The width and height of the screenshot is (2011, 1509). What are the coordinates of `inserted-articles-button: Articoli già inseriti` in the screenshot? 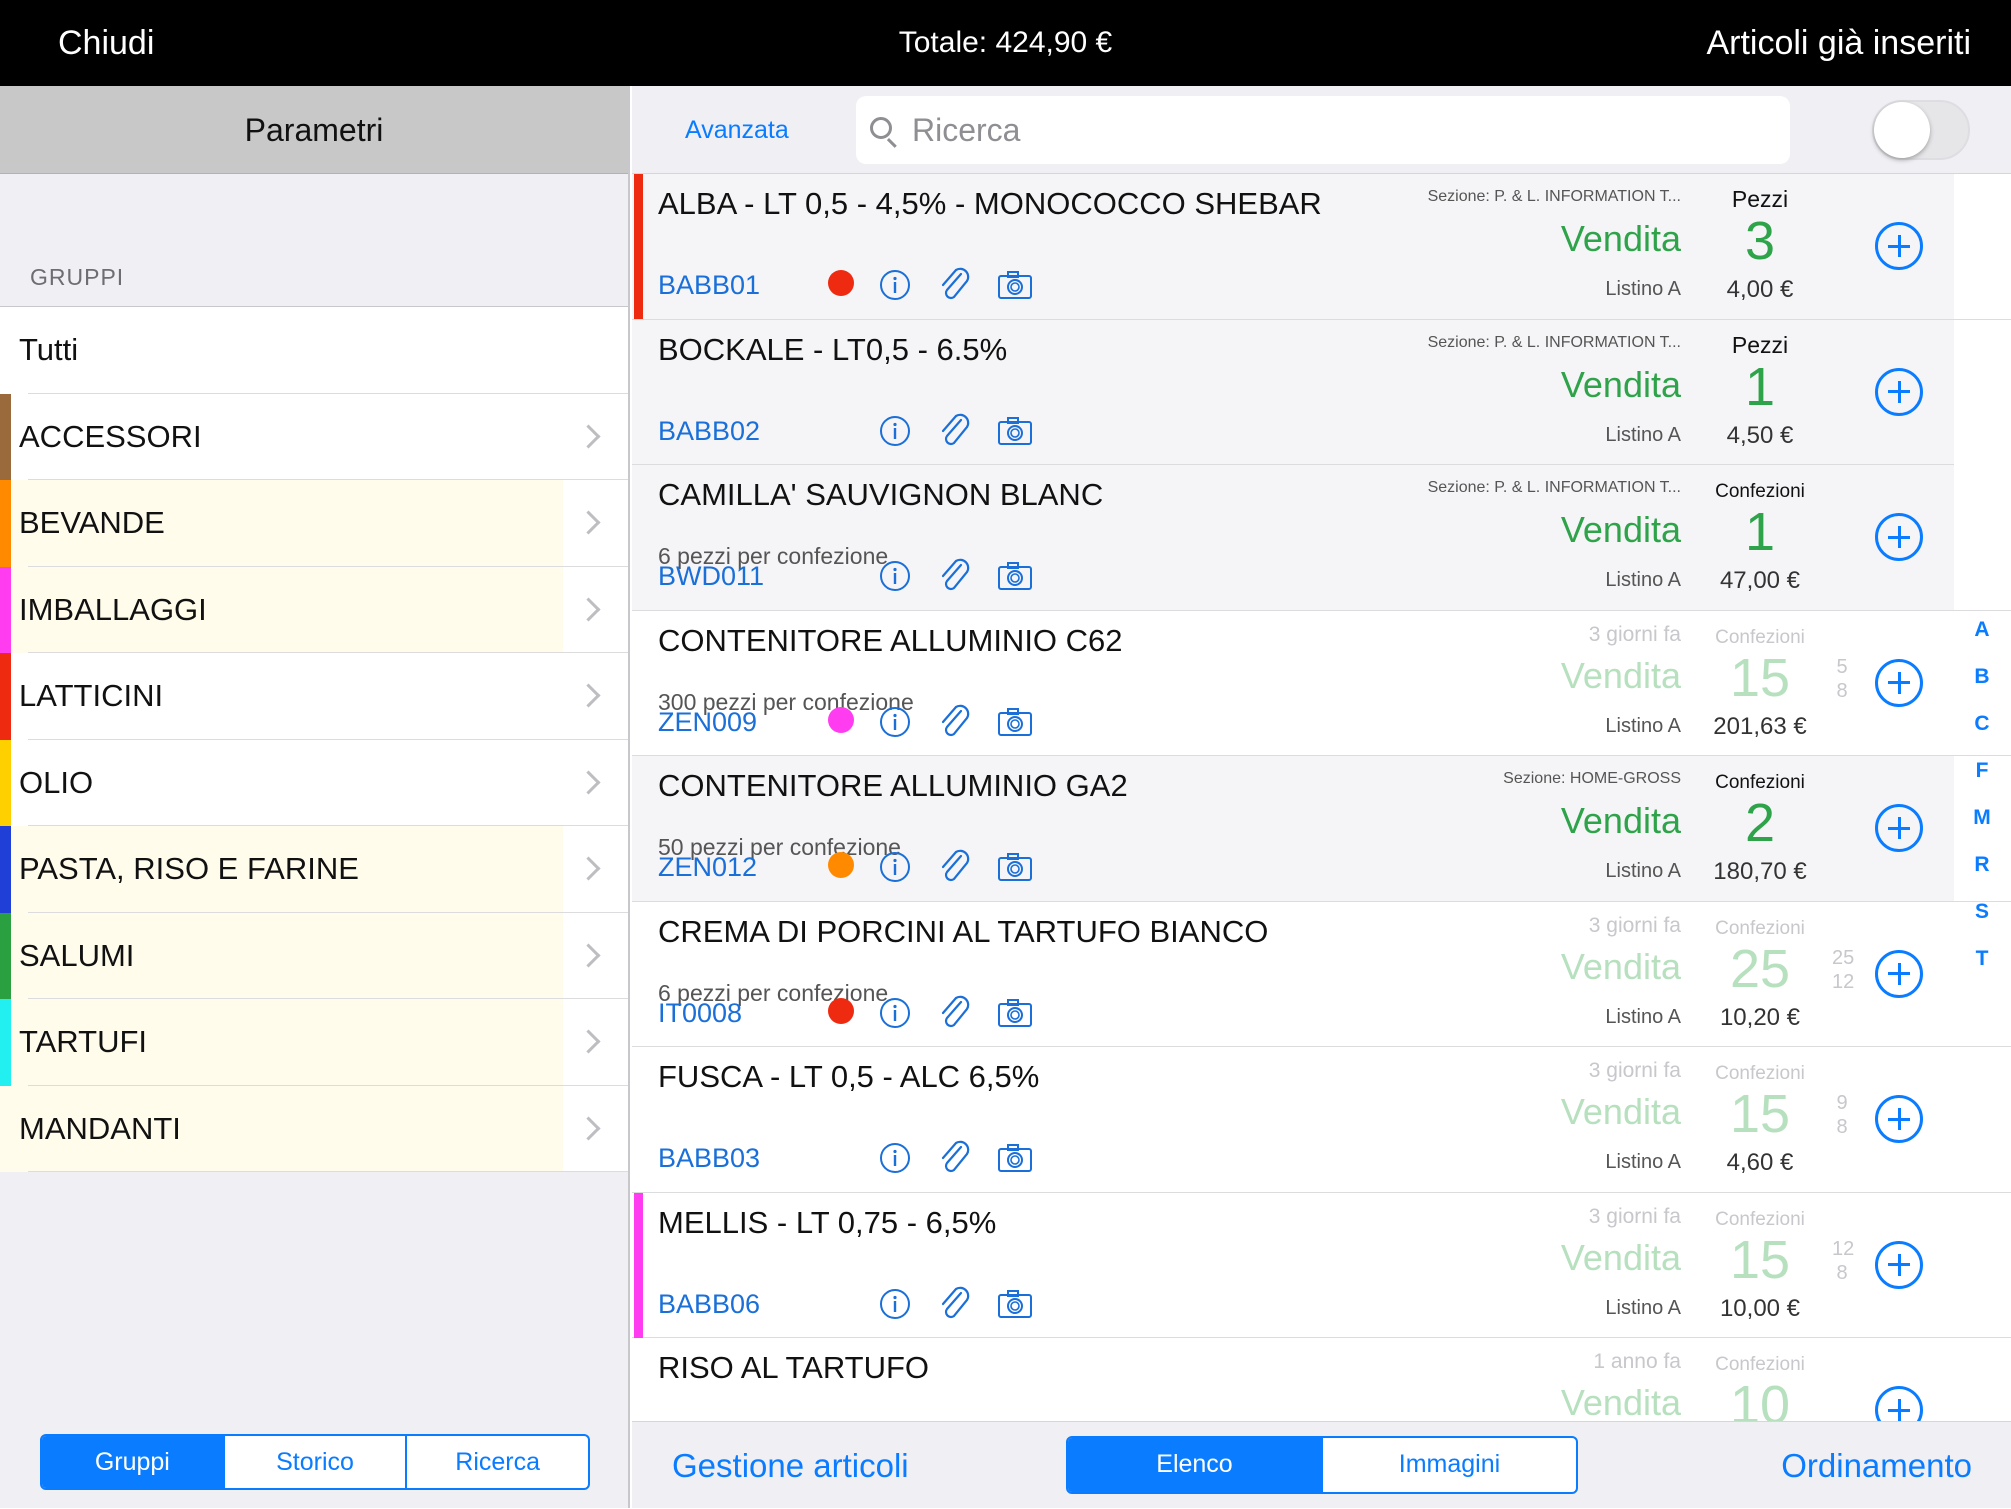 It's located at (1838, 43).